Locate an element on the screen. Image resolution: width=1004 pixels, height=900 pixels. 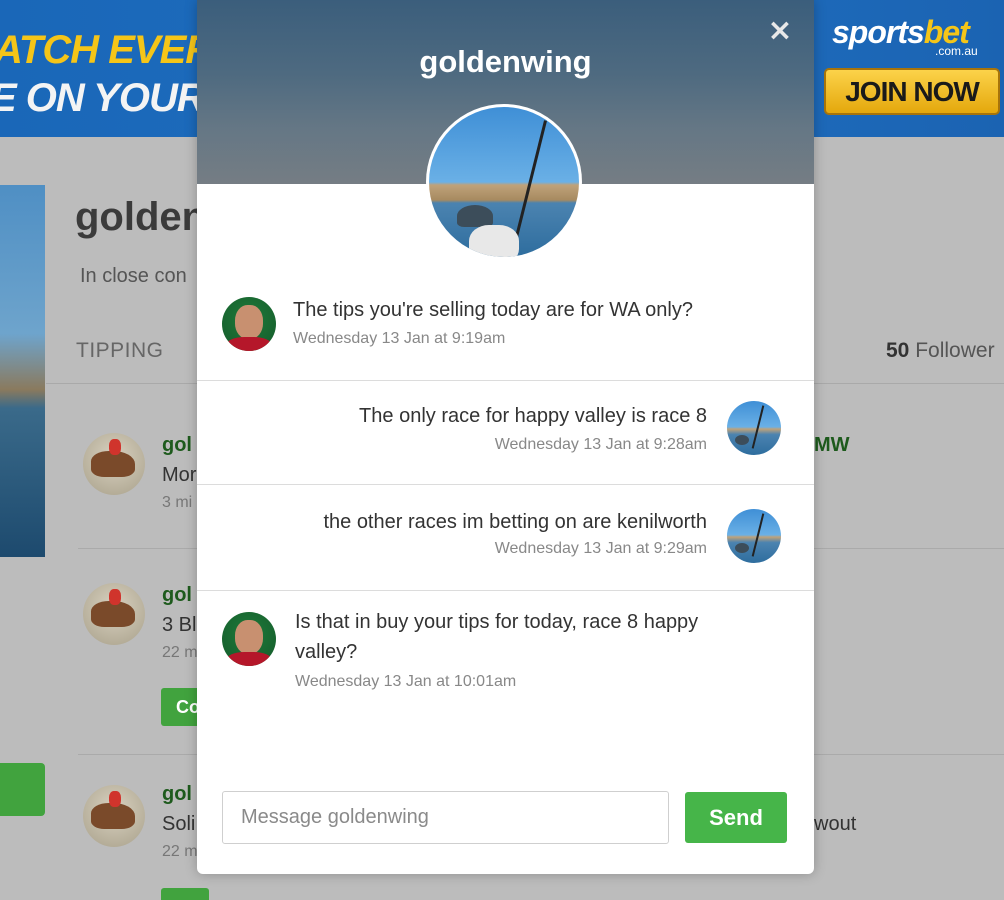
message-time: Wednesday 13 Jan at 9:19am is located at coordinates (399, 338).